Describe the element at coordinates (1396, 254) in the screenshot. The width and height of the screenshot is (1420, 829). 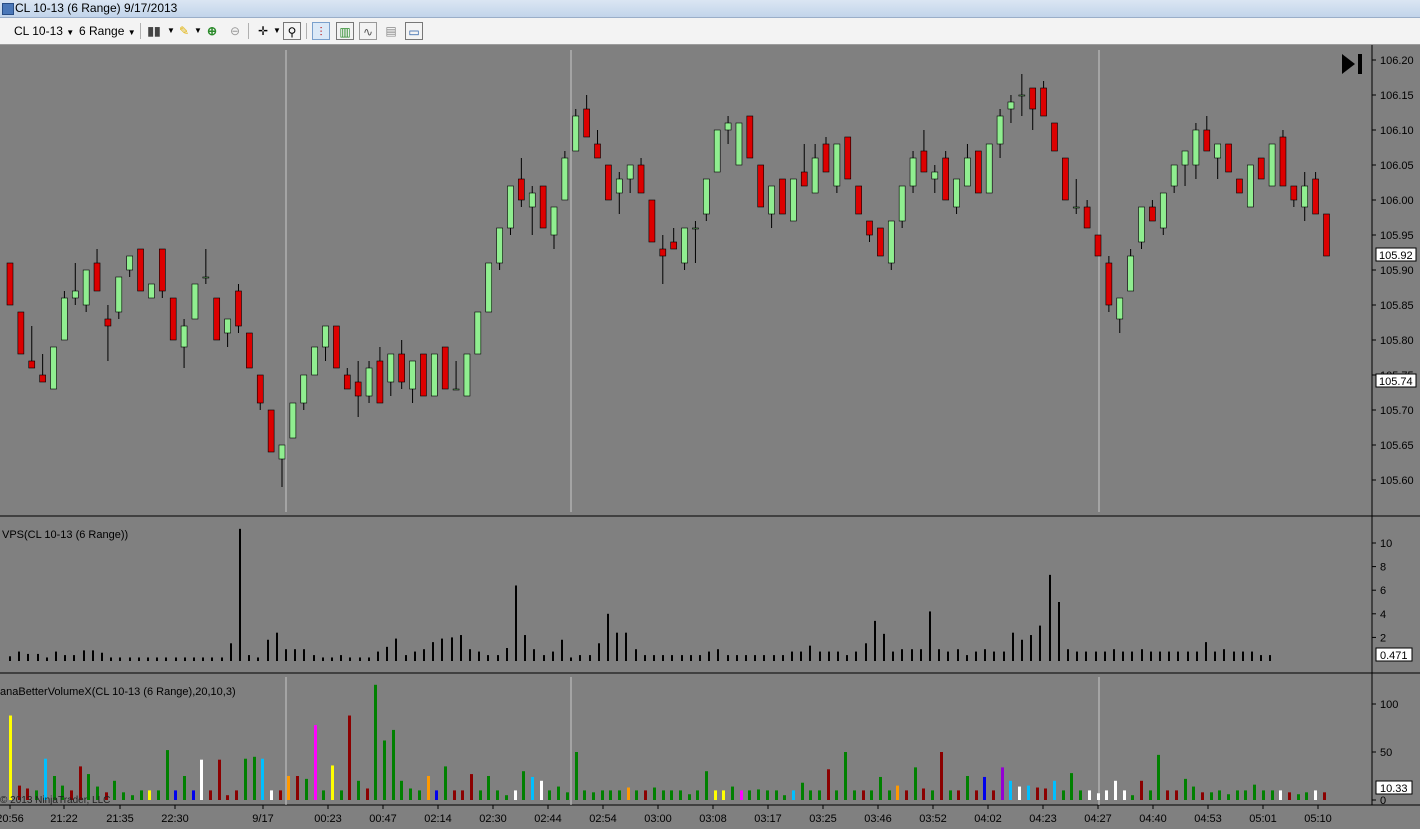
I see `last-price-marker: 105.92` at that location.